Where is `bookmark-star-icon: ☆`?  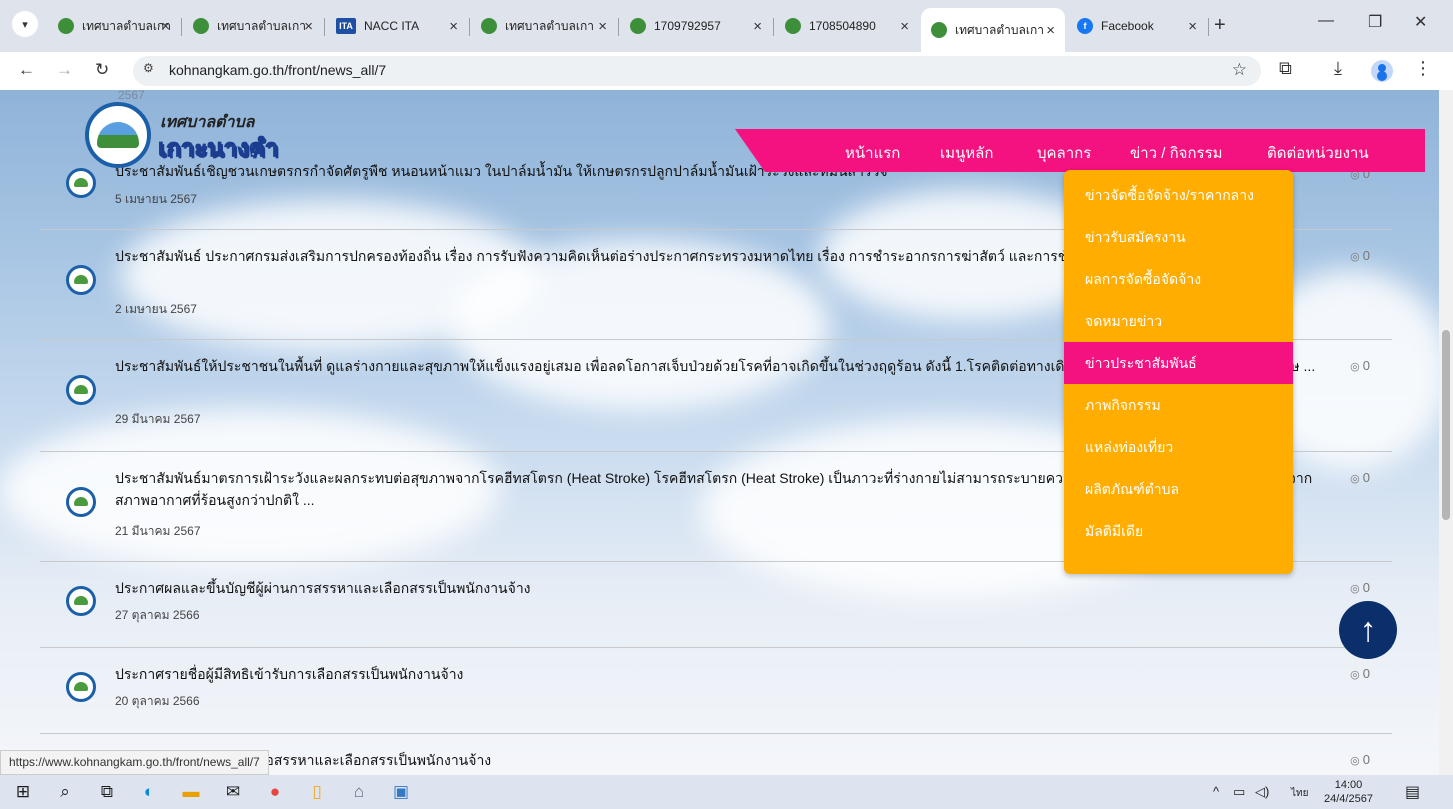
bookmark-star-icon: ☆ is located at coordinates (1239, 70).